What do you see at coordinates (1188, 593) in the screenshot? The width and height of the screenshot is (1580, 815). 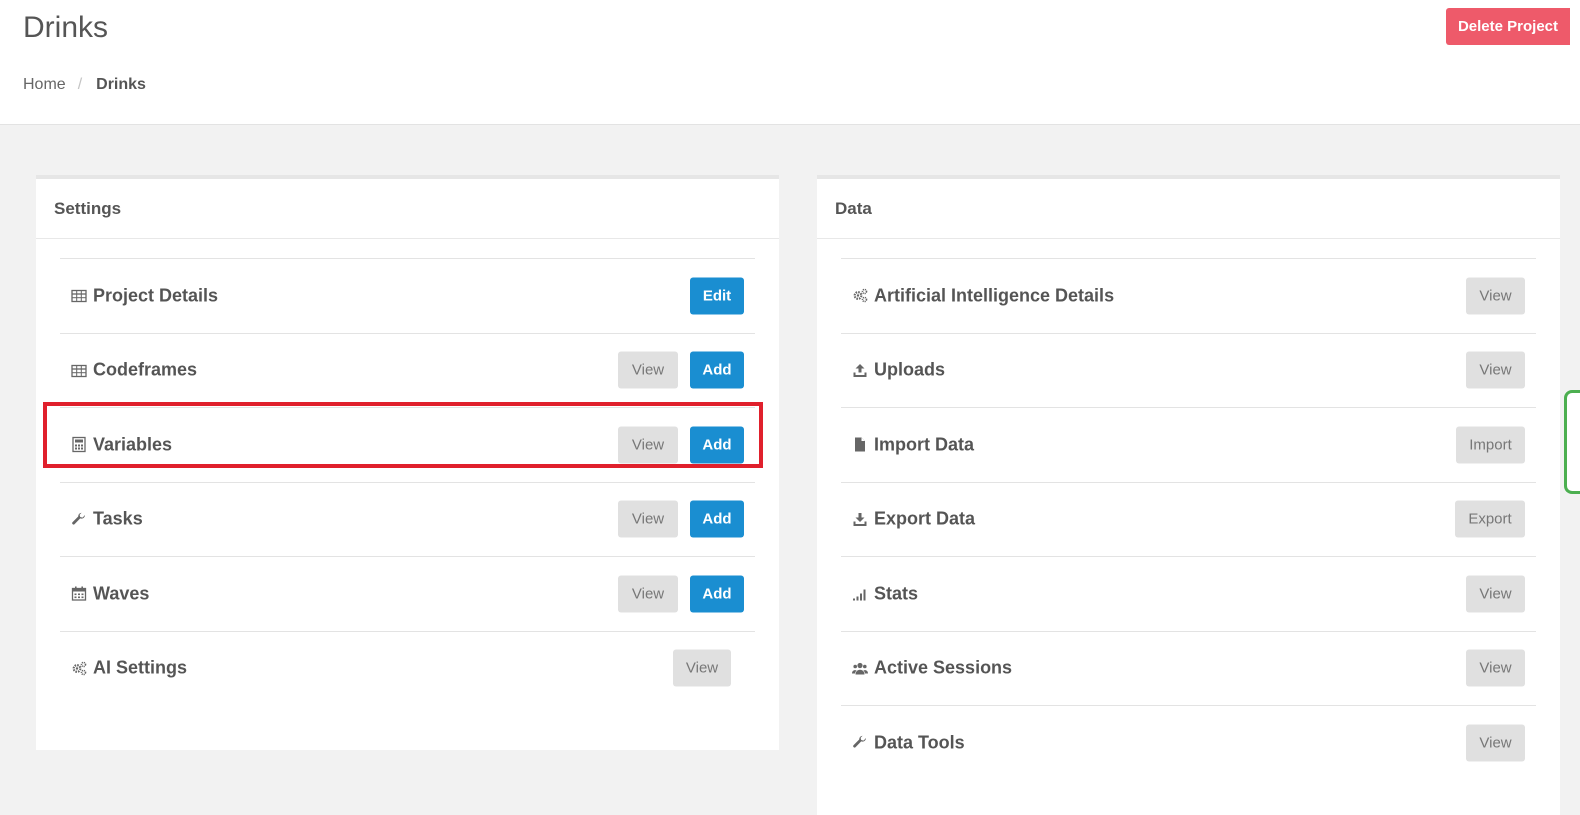 I see `data-row-stats: Stats View` at bounding box center [1188, 593].